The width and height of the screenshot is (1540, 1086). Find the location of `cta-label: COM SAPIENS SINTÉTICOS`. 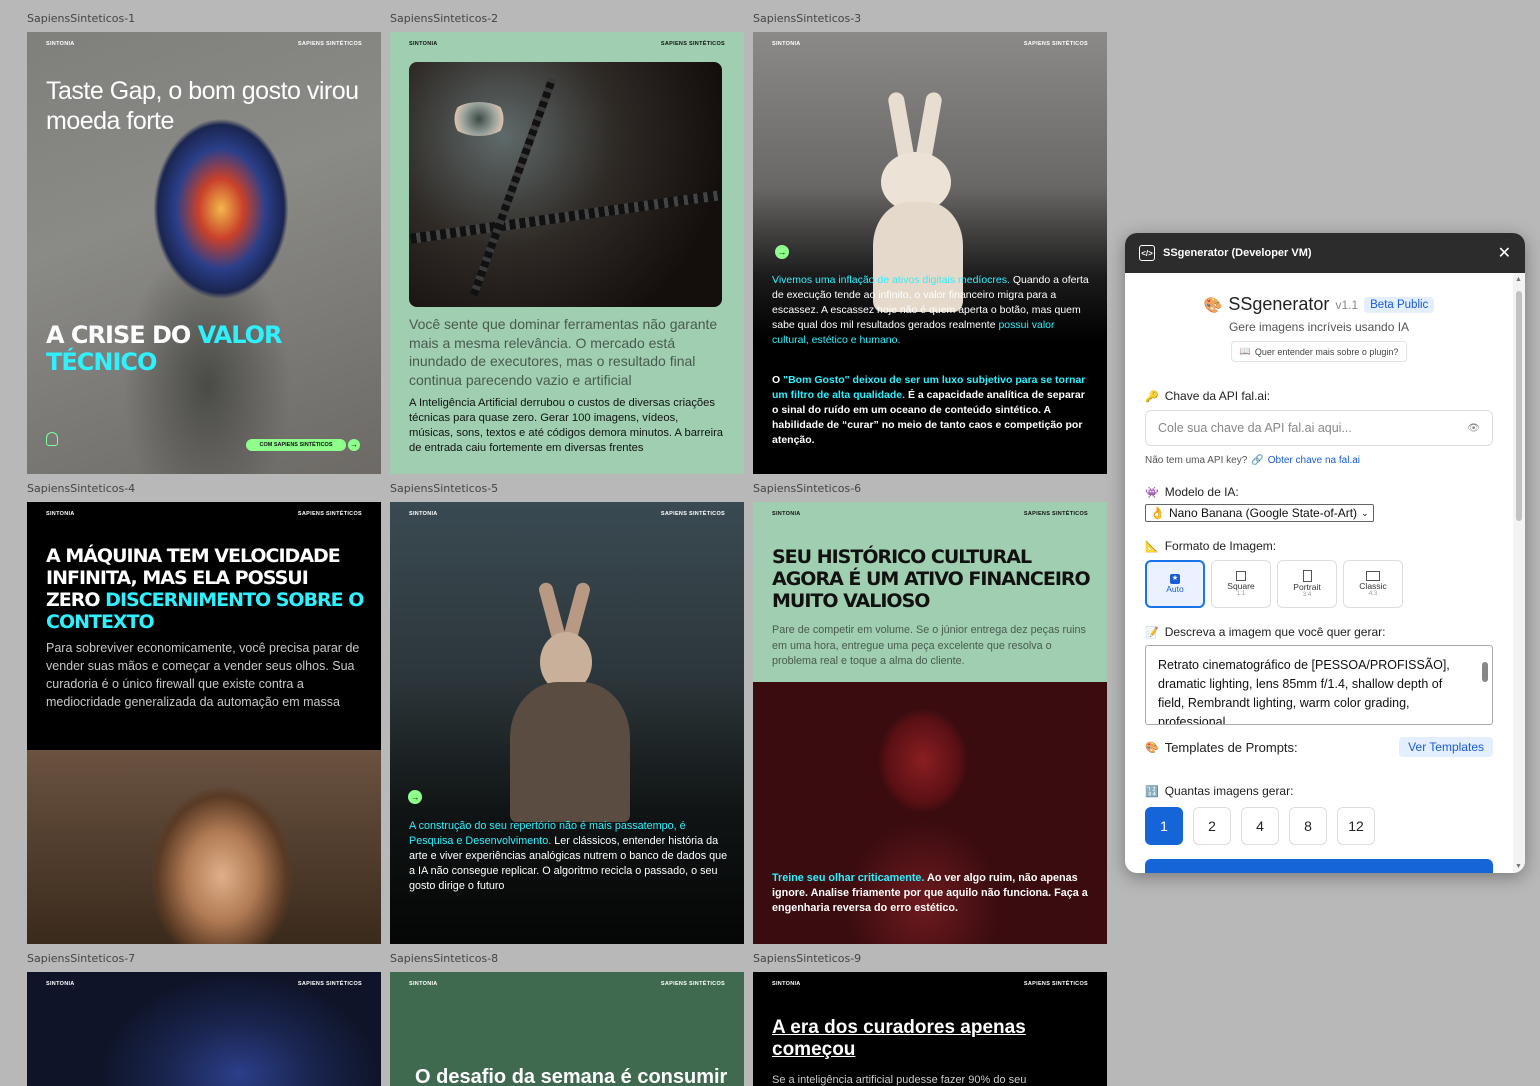

cta-label: COM SAPIENS SINTÉTICOS is located at coordinates (296, 445).